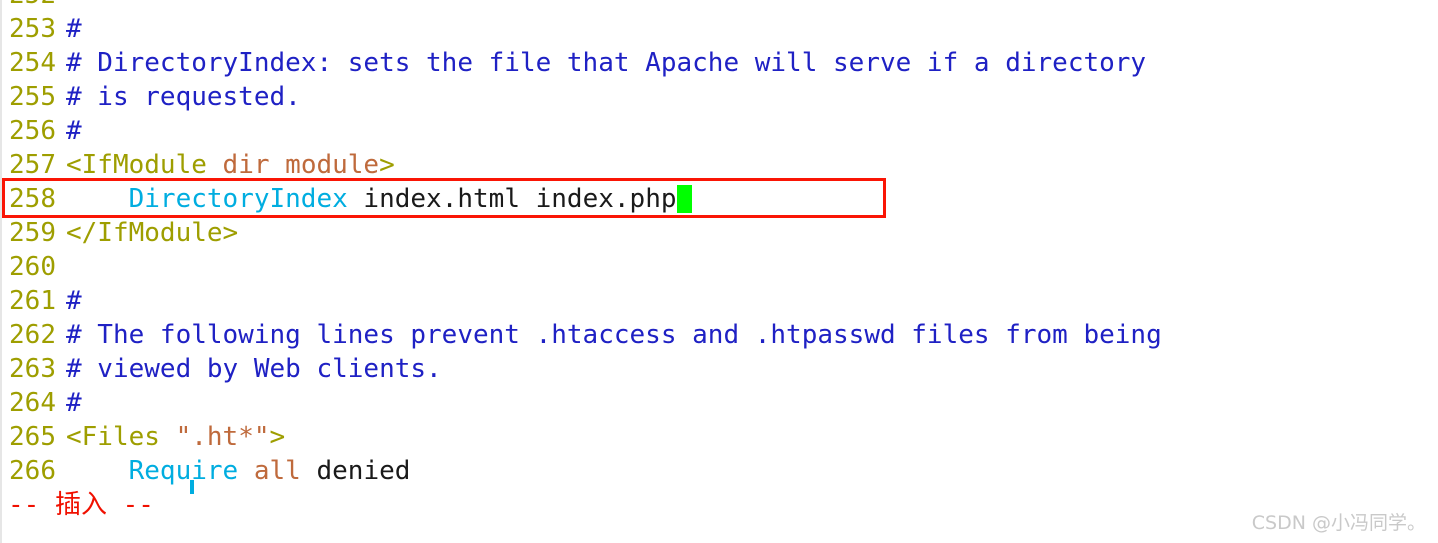 The width and height of the screenshot is (1438, 543). Describe the element at coordinates (719, 131) in the screenshot. I see `code-line: 256 #` at that location.